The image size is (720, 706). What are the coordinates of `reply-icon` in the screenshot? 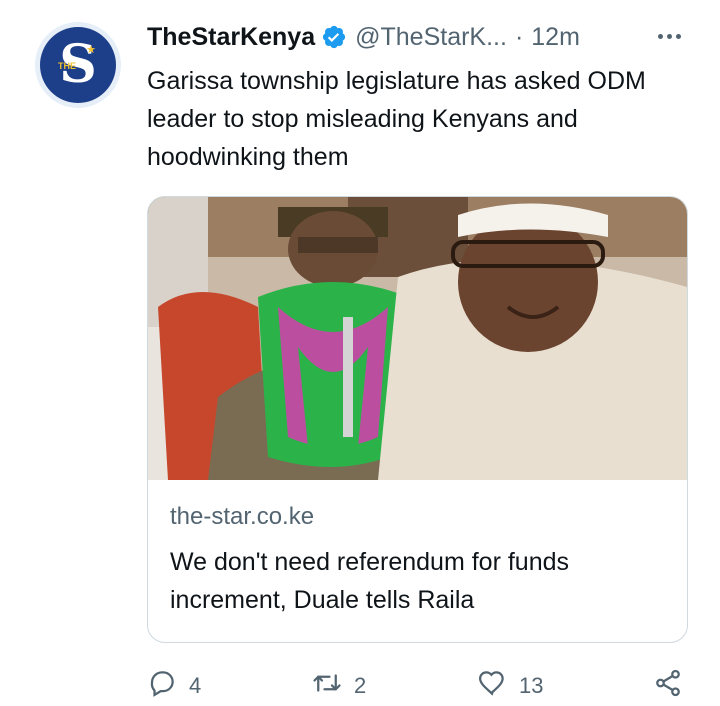 It's located at (162, 686).